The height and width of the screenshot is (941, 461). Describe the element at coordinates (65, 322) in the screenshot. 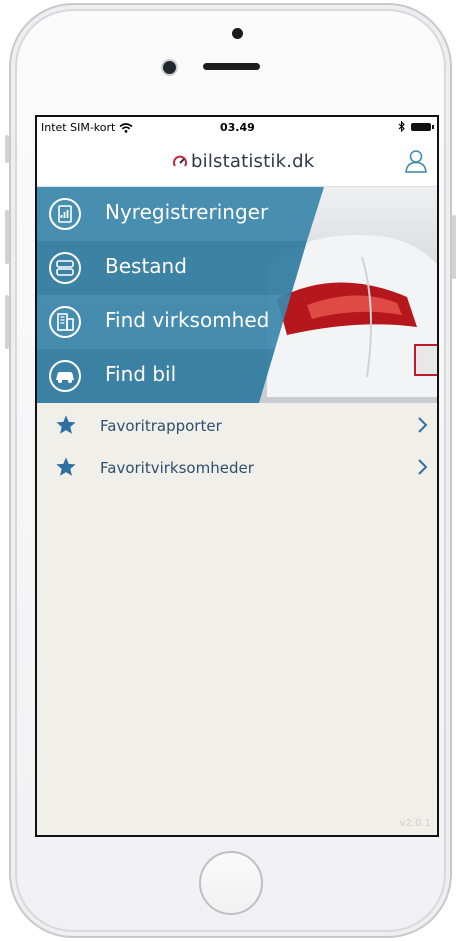

I see `company-building-icon` at that location.